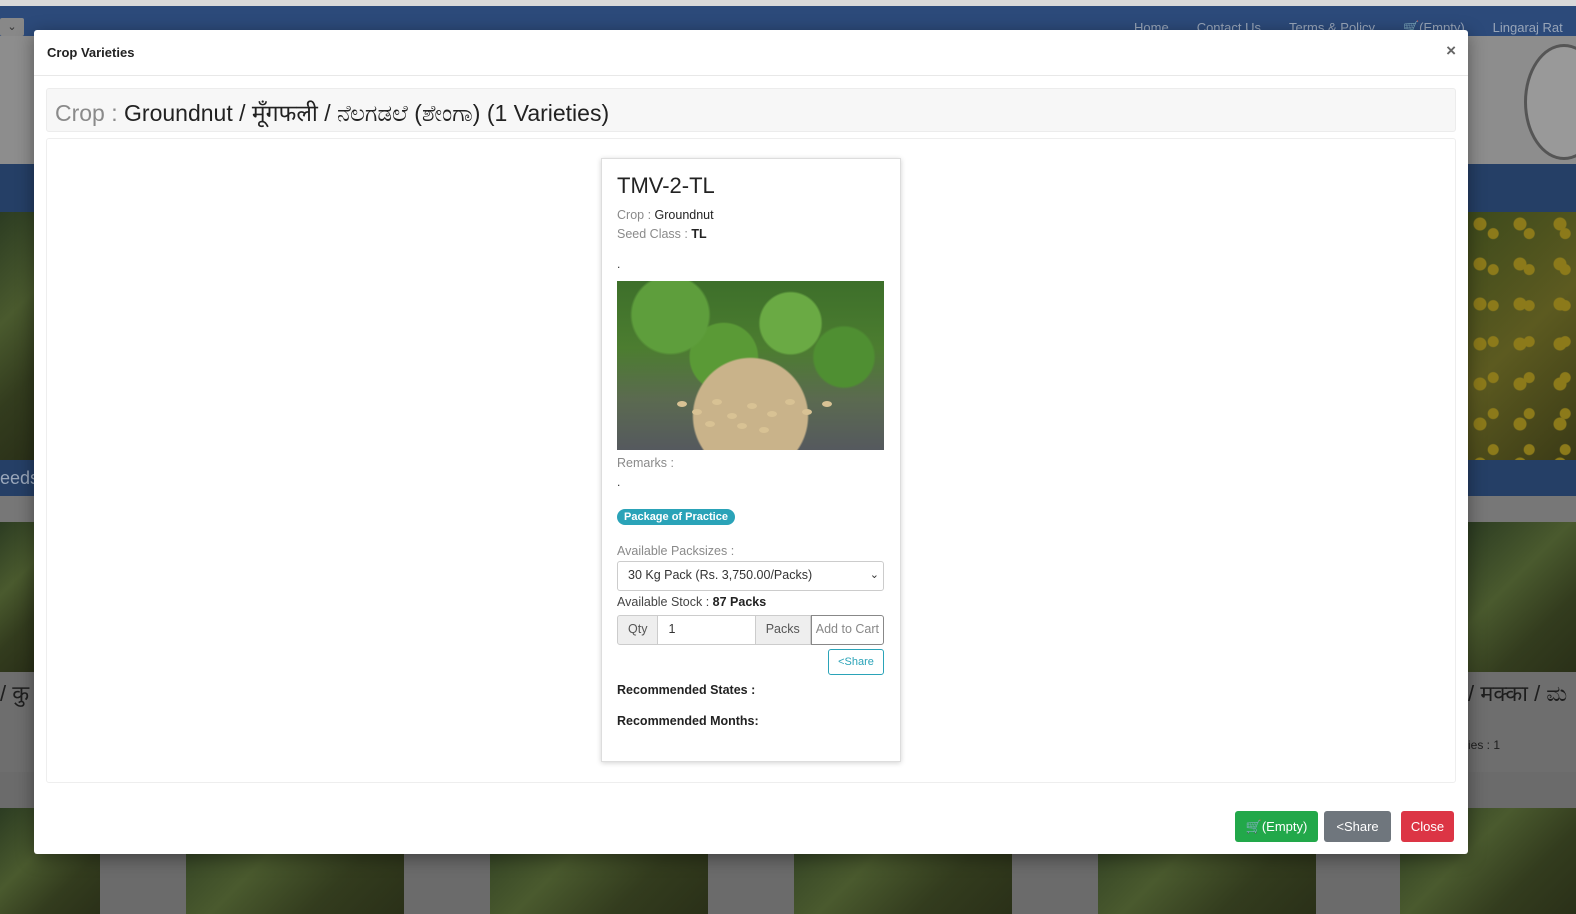  What do you see at coordinates (847, 630) in the screenshot?
I see `add-to-cart-button: Add to Cart` at bounding box center [847, 630].